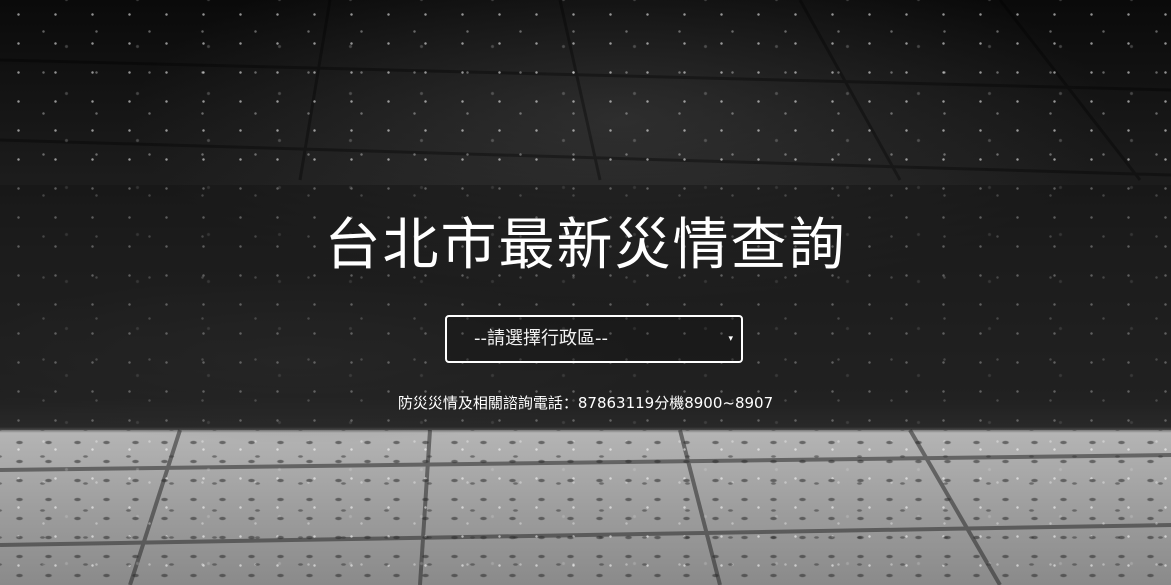  I want to click on chevron-down-icon: ▾, so click(730, 339).